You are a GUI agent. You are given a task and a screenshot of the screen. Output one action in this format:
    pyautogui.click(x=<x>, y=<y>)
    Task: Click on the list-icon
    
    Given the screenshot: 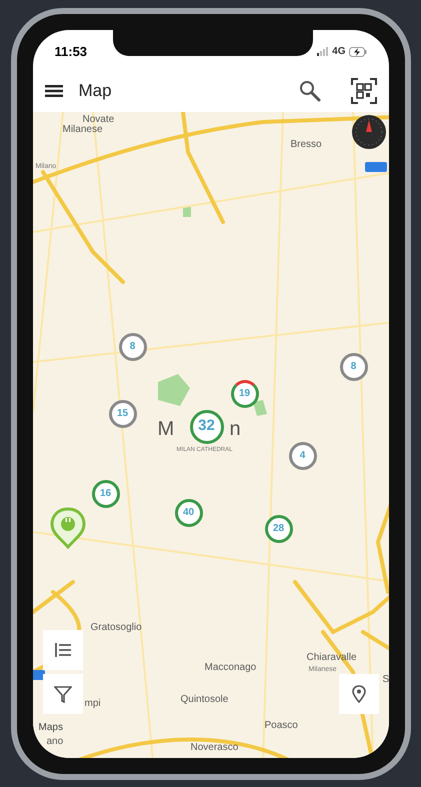 What is the action you would take?
    pyautogui.click(x=63, y=650)
    